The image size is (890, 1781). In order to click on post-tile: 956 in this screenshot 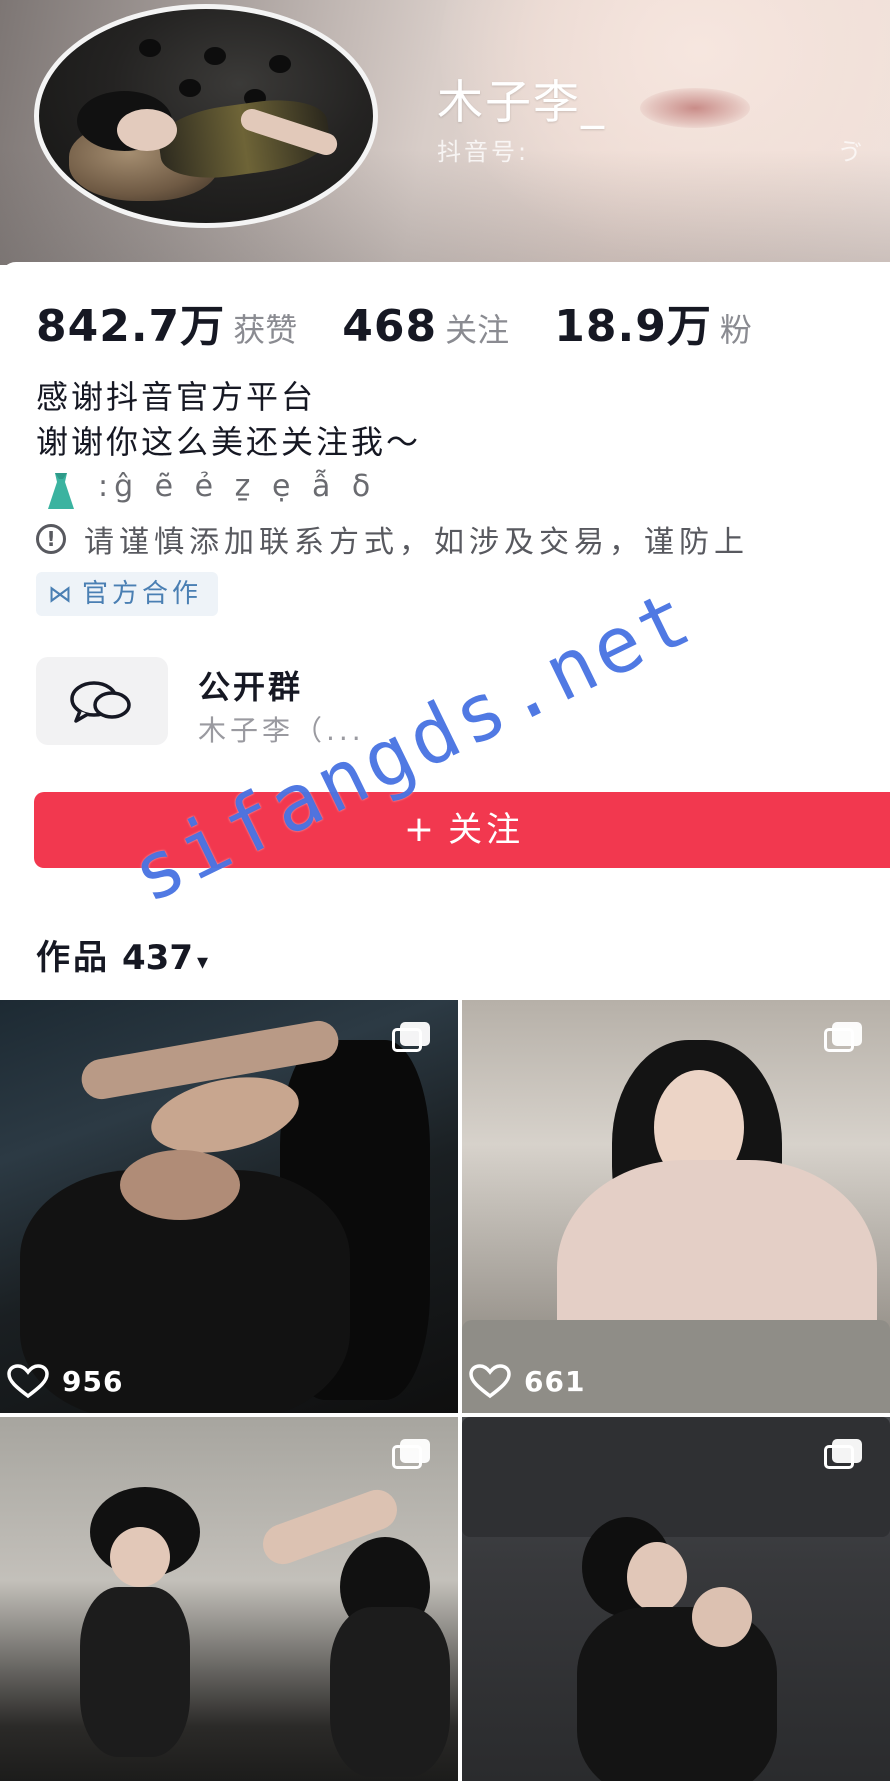, I will do `click(229, 1206)`.